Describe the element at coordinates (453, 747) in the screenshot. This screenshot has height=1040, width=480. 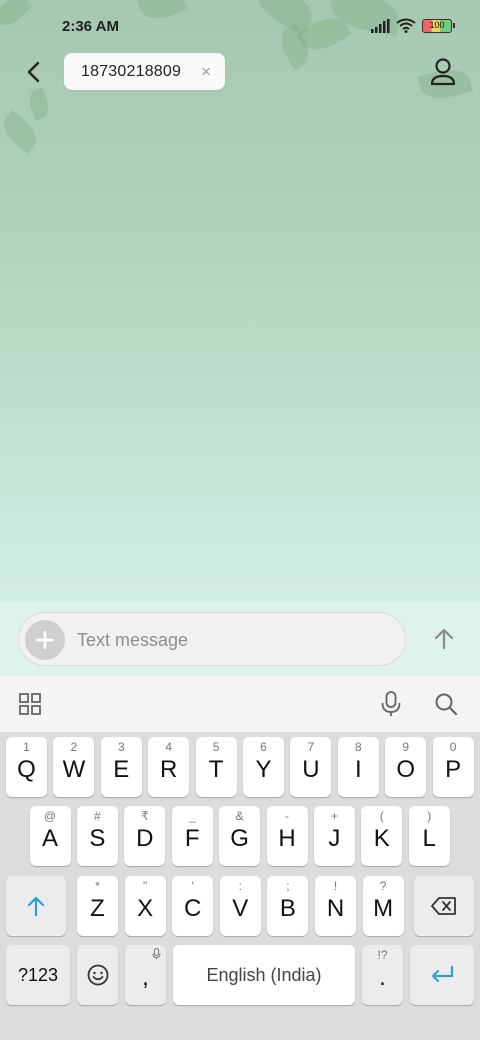
I see `key-hint: 0` at that location.